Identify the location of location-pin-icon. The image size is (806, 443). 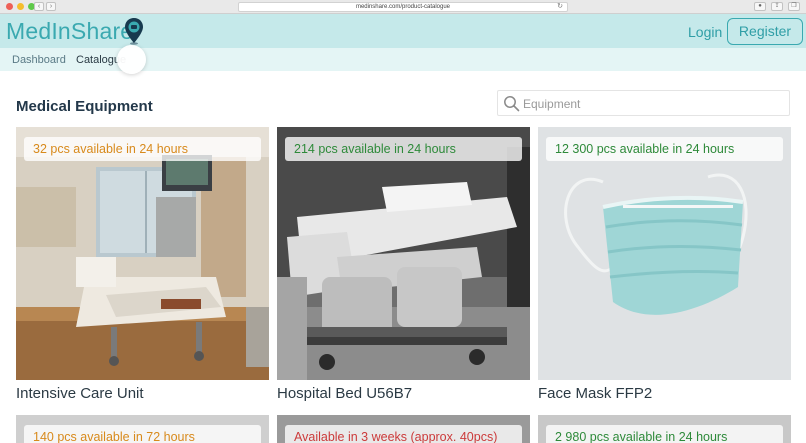
(134, 31).